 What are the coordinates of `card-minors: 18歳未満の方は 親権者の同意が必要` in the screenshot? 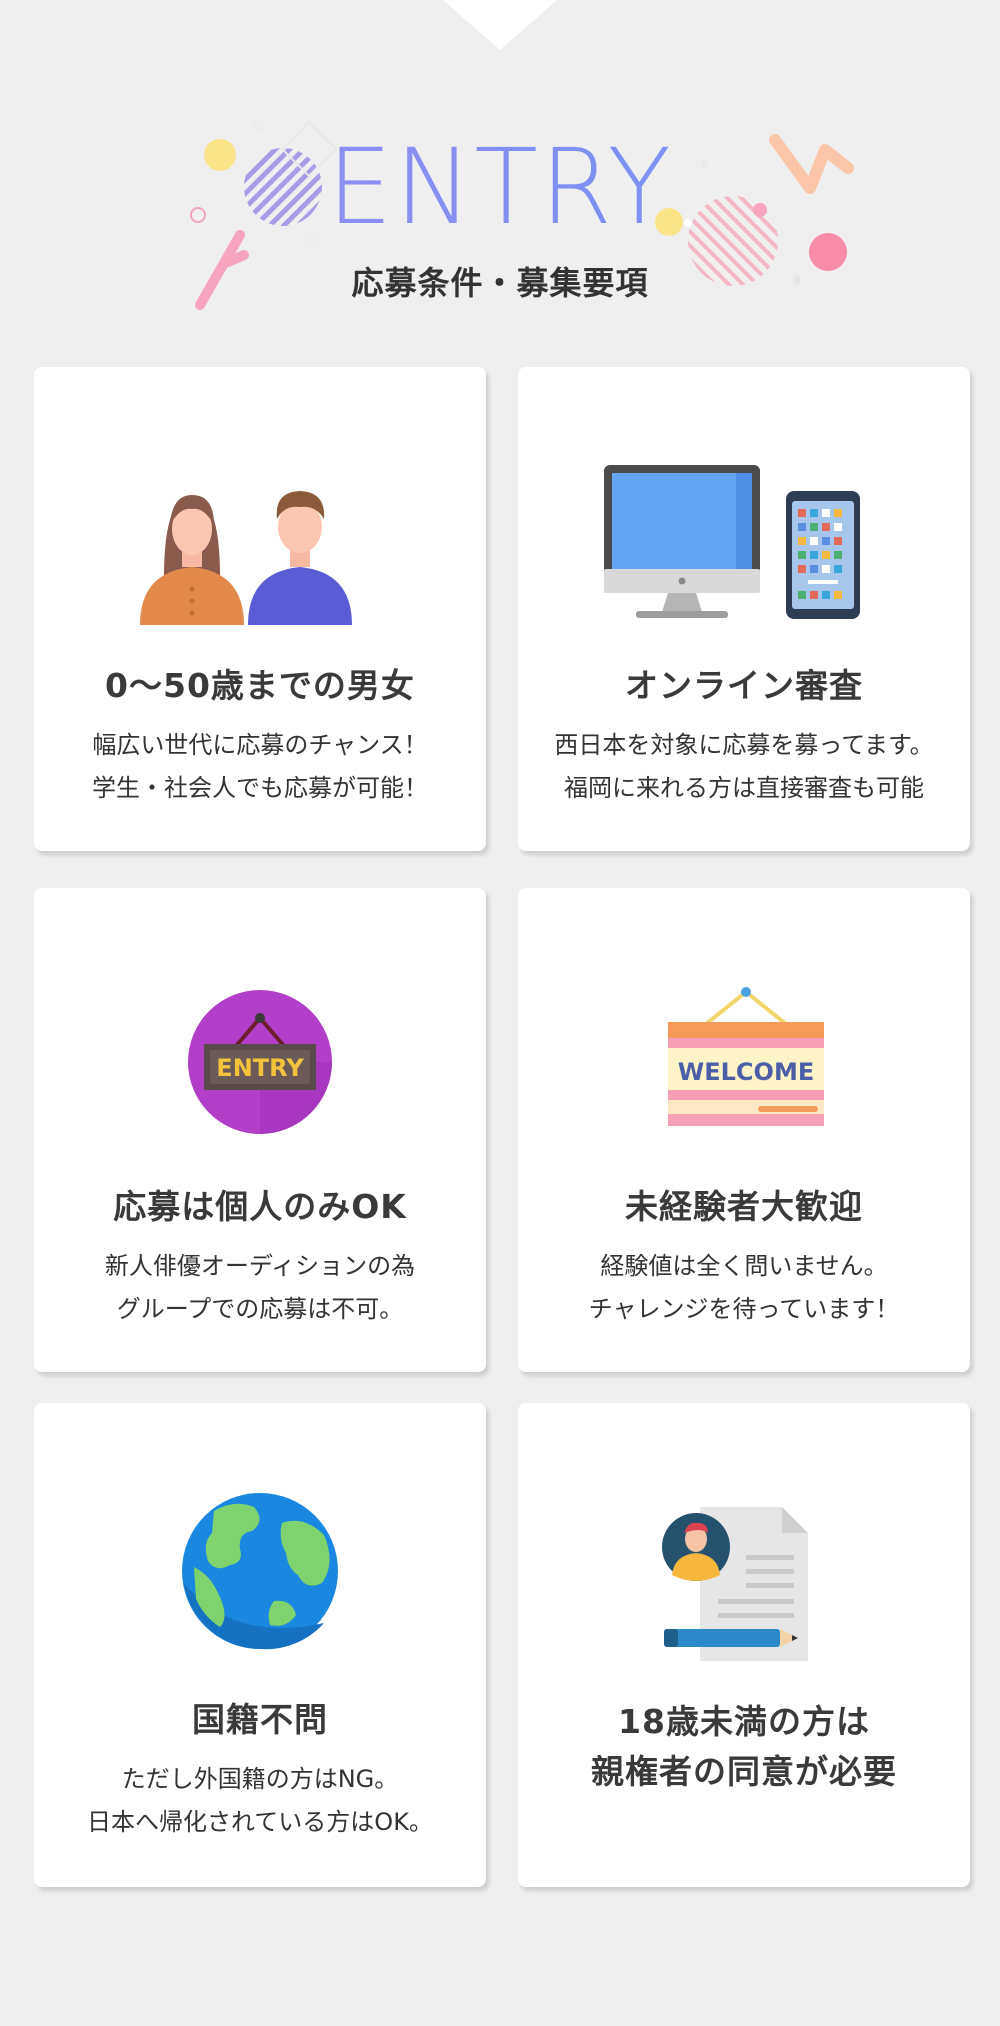 It's located at (744, 1645).